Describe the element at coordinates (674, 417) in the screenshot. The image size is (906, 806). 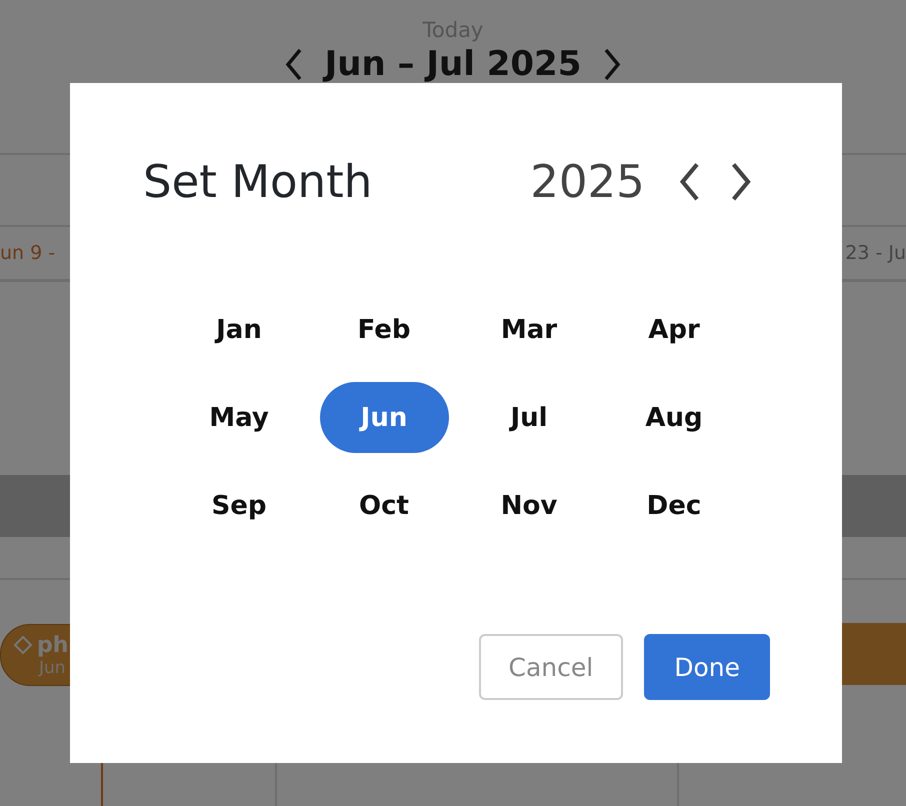
I see `month-option: Aug` at that location.